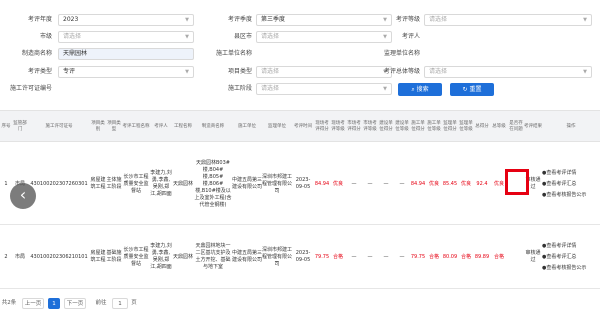 The height and width of the screenshot is (316, 600). What do you see at coordinates (418, 183) in the screenshot?
I see `cell-s4: 84.94` at bounding box center [418, 183].